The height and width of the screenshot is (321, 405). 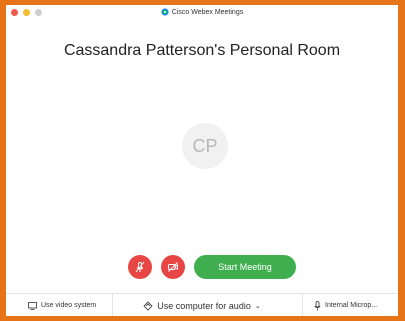 What do you see at coordinates (317, 305) in the screenshot?
I see `microphone-icon` at bounding box center [317, 305].